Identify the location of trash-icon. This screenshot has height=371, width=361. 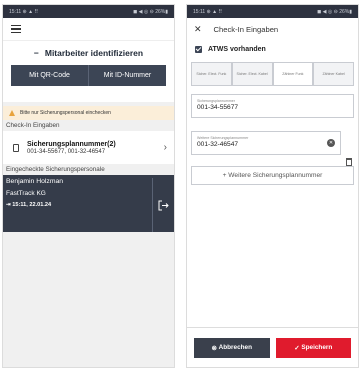
(349, 162).